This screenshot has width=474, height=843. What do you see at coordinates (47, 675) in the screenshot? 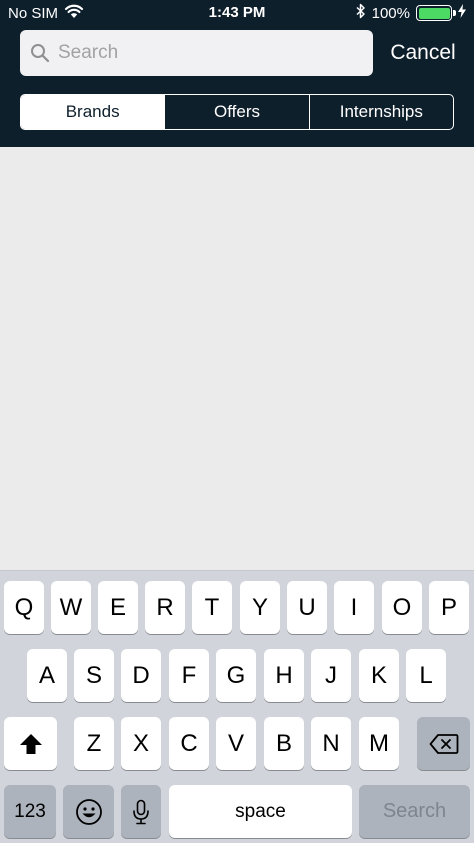
I see `key-a: A` at bounding box center [47, 675].